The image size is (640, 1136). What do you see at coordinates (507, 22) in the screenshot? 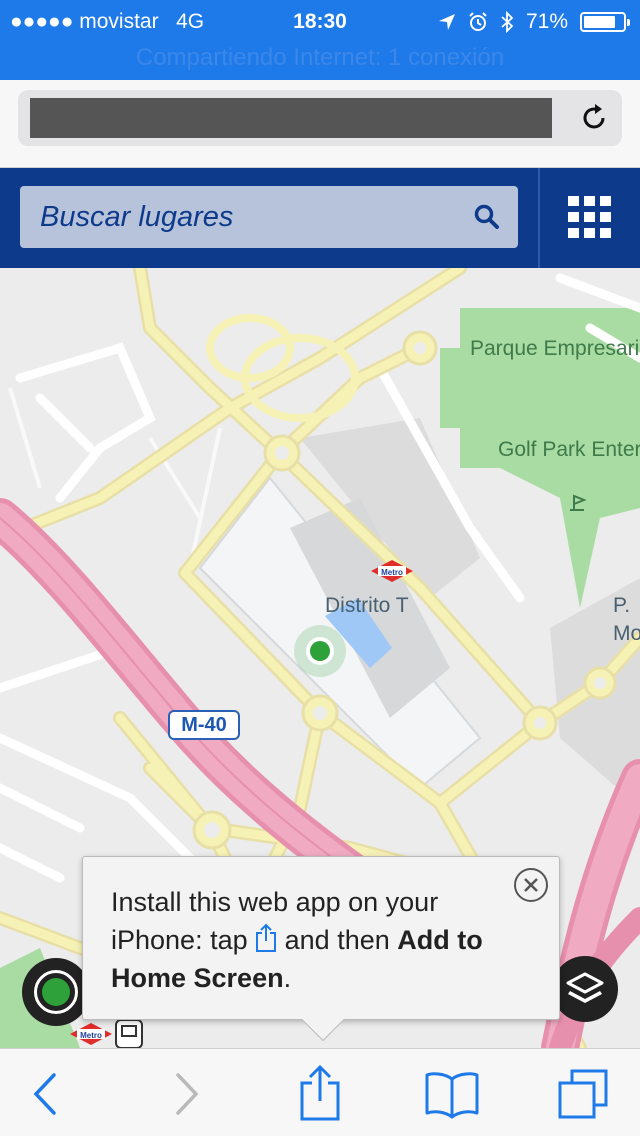
I see `bluetooth-icon` at bounding box center [507, 22].